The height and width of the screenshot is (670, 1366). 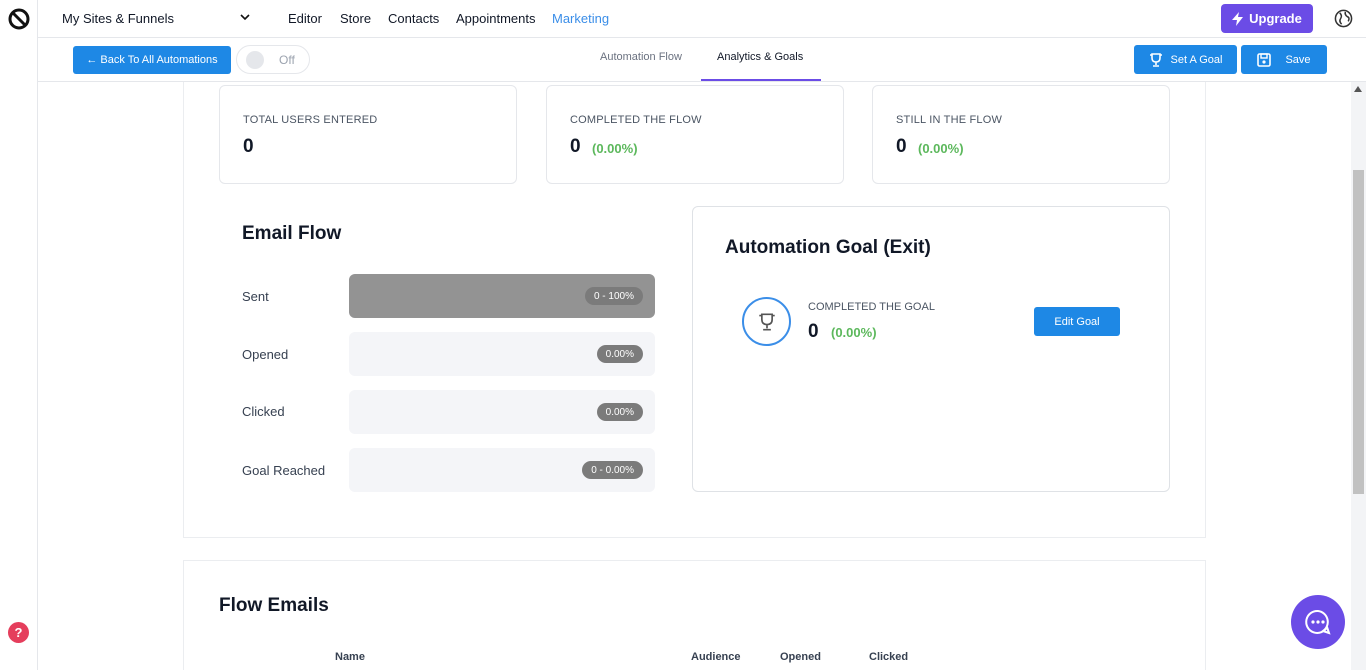 What do you see at coordinates (1021, 134) in the screenshot?
I see `stat-still-in-flow: STILL IN THE FLOW 0 (0.00%)` at bounding box center [1021, 134].